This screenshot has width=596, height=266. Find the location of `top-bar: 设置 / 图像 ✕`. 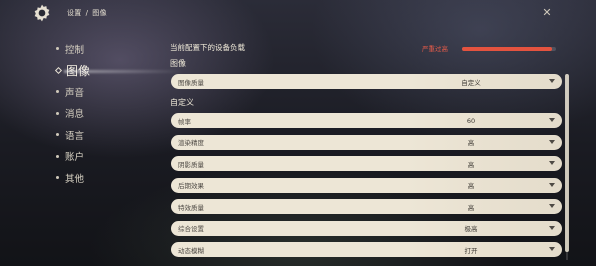

top-bar: 设置 / 图像 ✕ is located at coordinates (298, 13).